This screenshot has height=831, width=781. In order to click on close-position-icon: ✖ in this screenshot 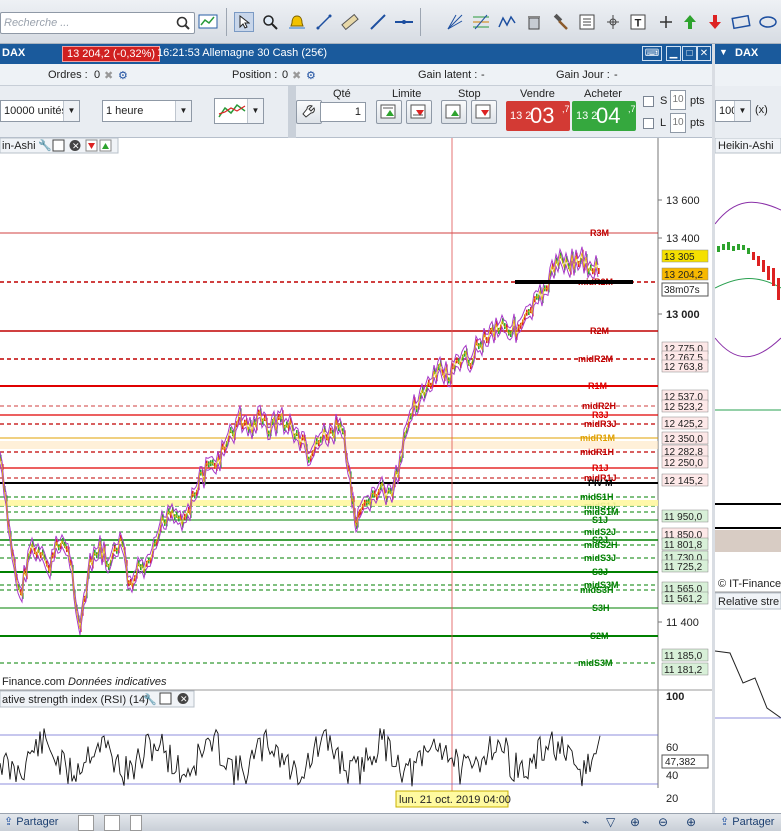, I will do `click(296, 75)`.